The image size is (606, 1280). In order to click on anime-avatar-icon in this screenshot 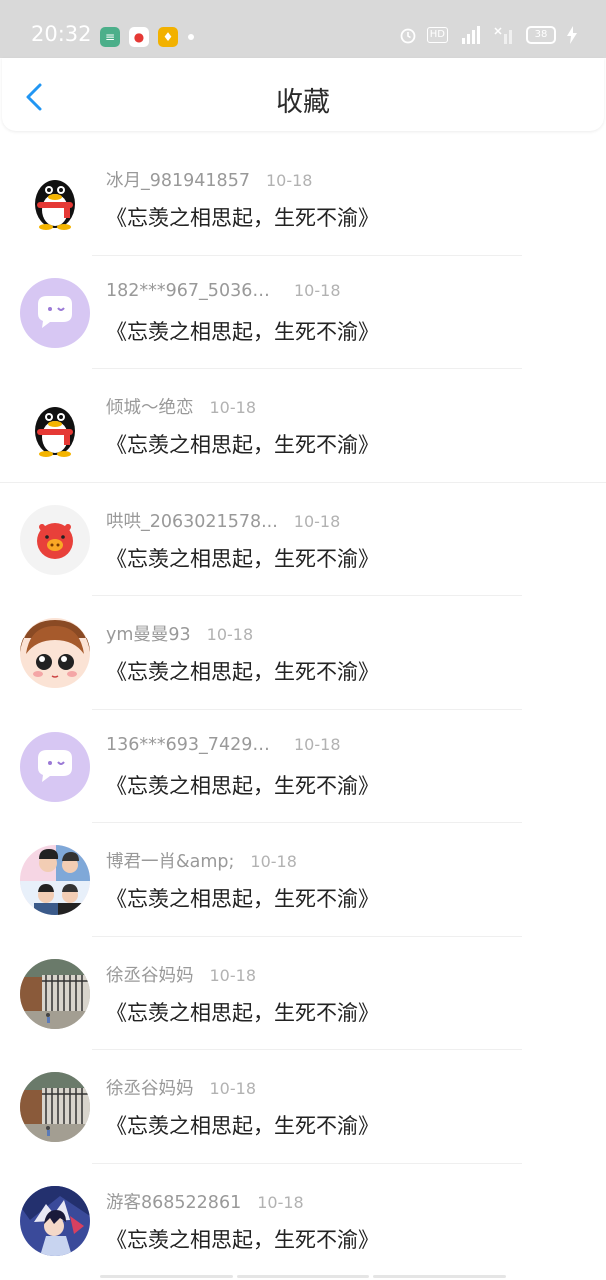, I will do `click(55, 1220)`.